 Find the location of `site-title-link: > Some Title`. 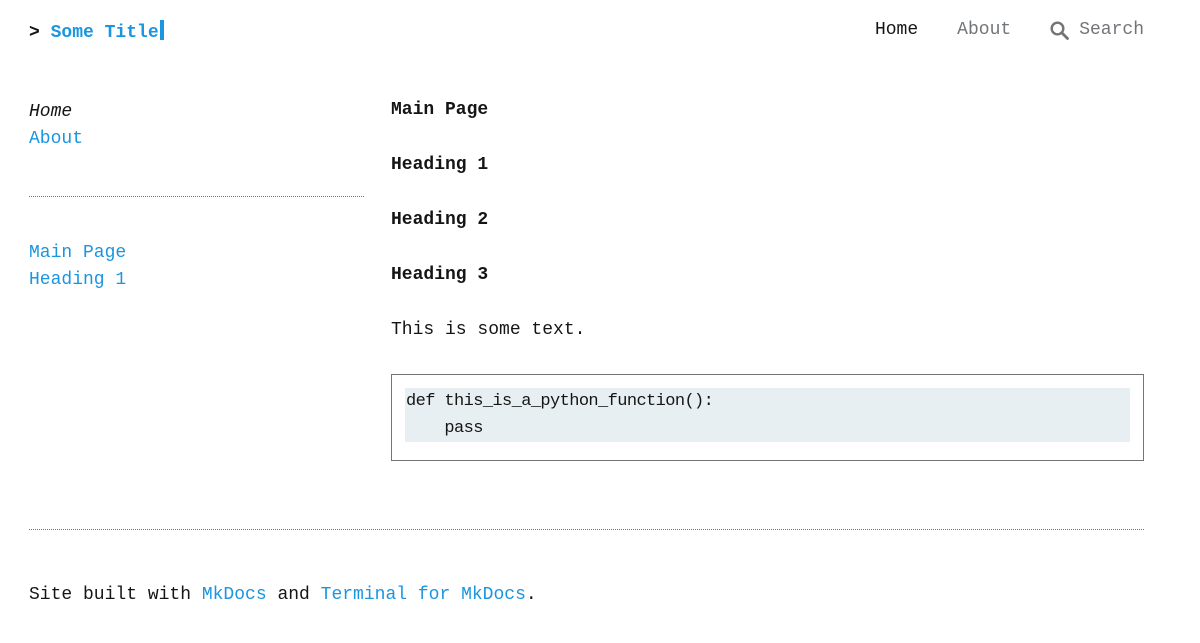

site-title-link: > Some Title is located at coordinates (96, 31).